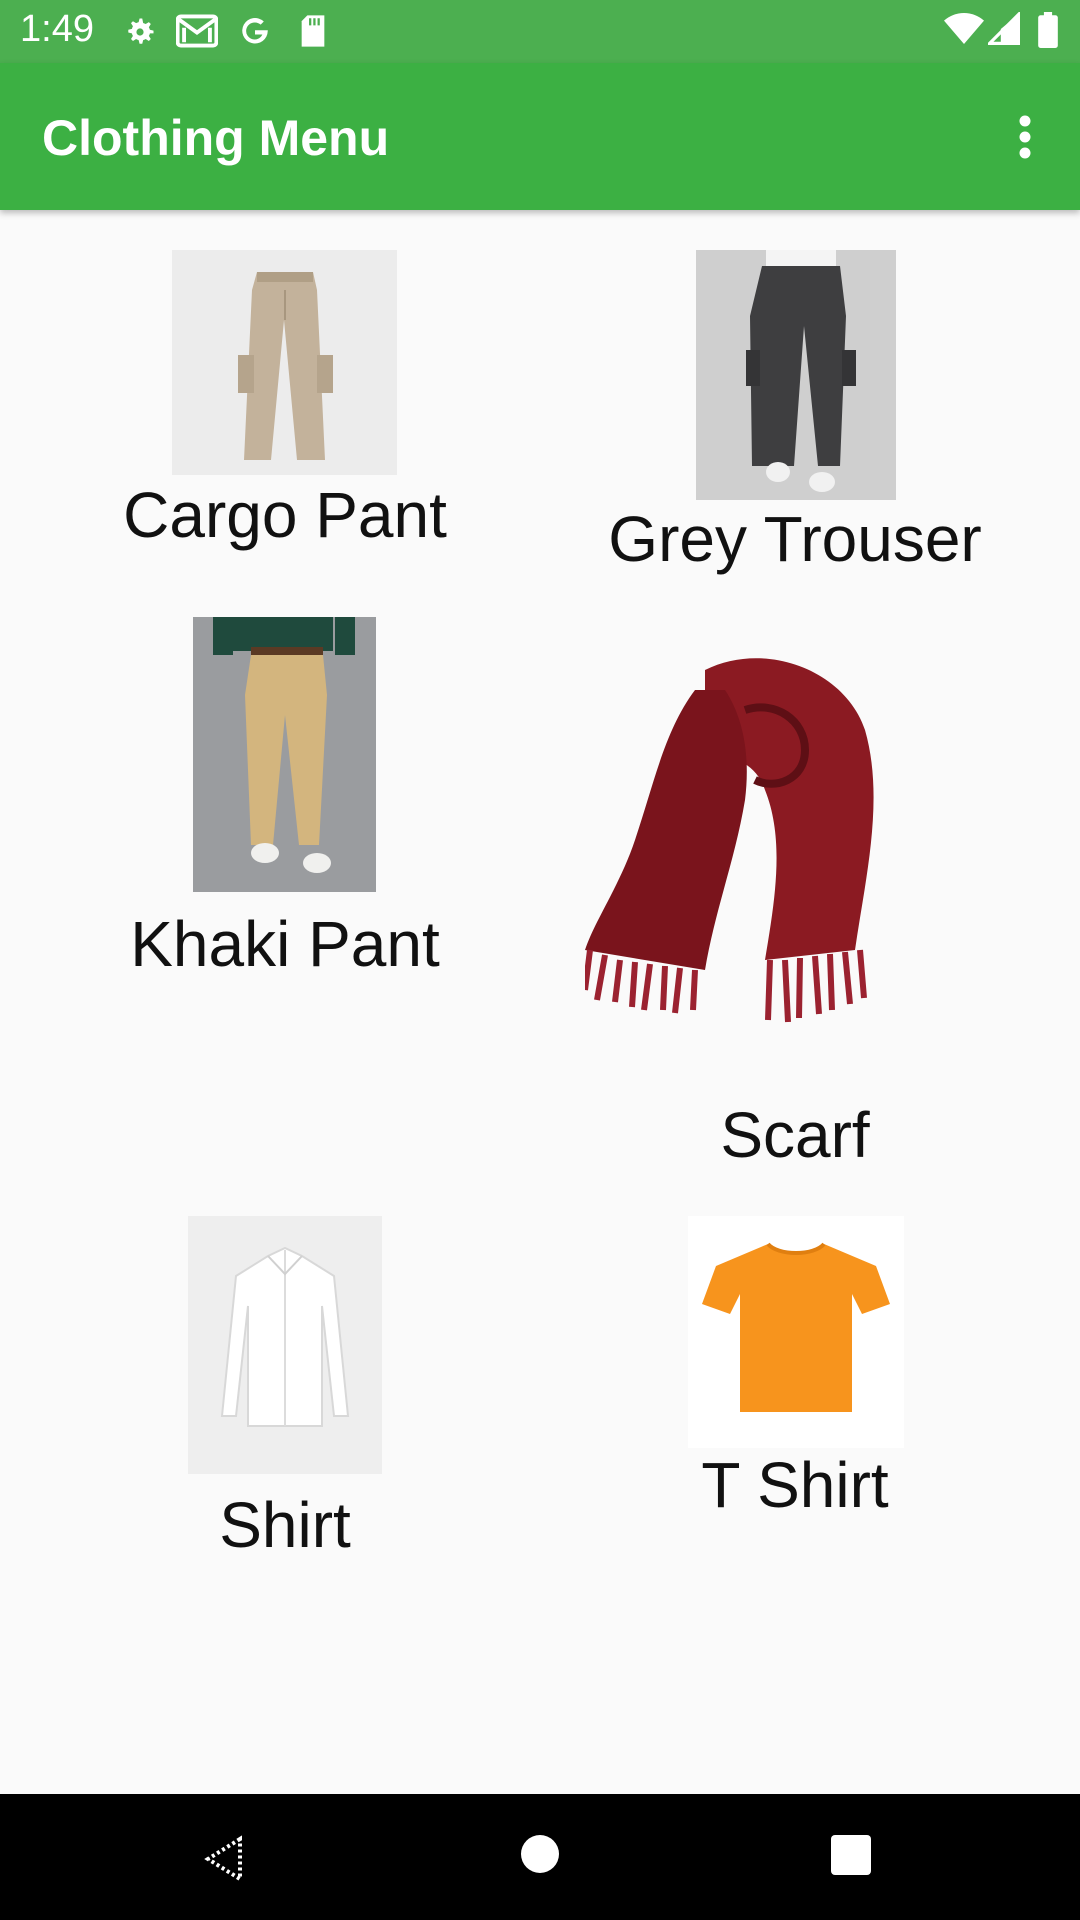  What do you see at coordinates (765, 860) in the screenshot?
I see `scarf-image` at bounding box center [765, 860].